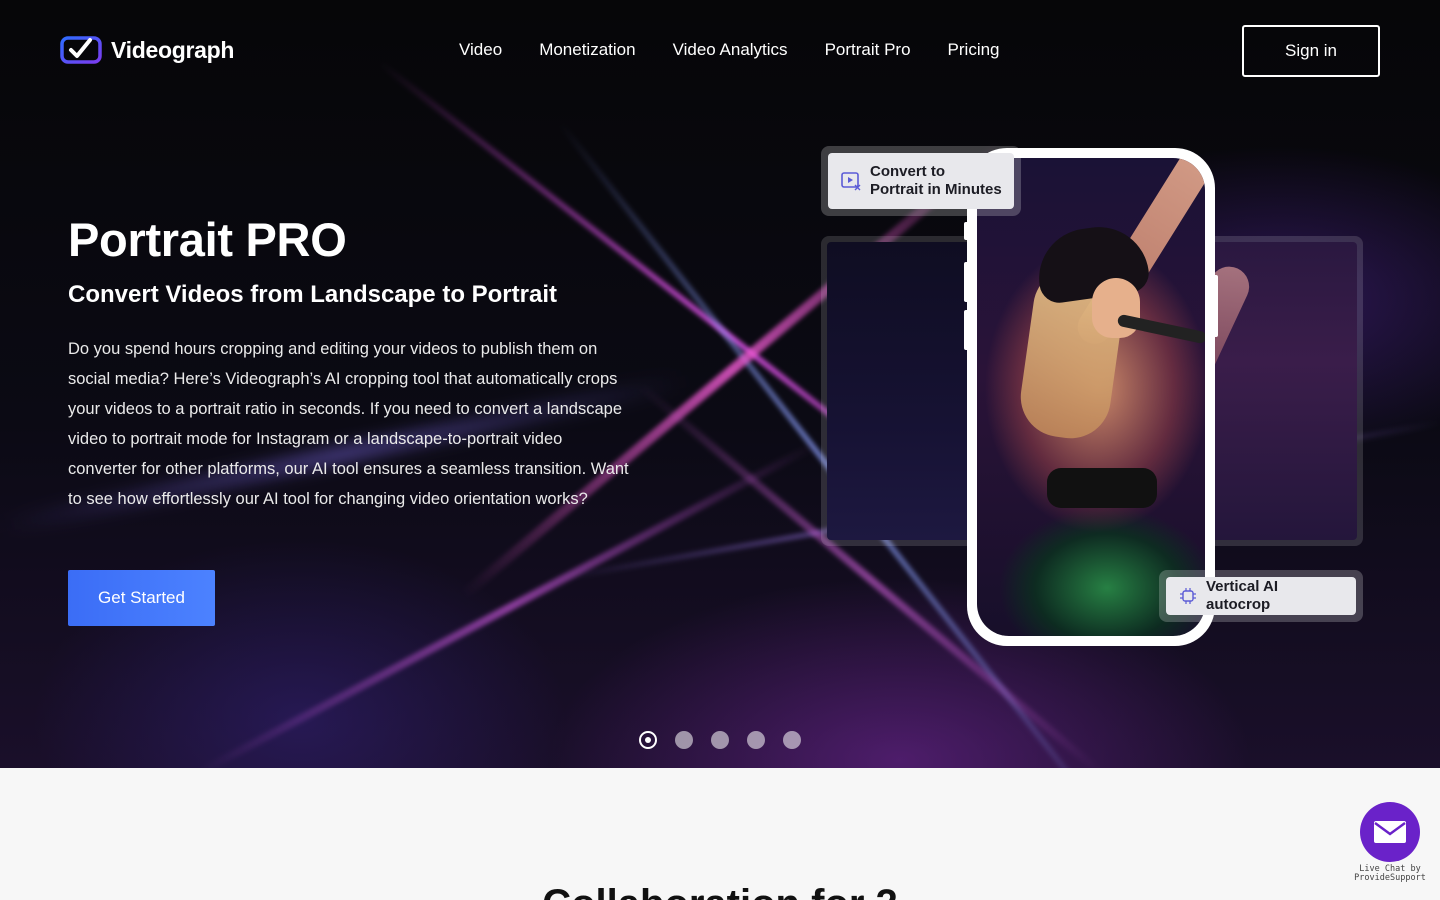 The image size is (1440, 900). What do you see at coordinates (1242, 595) in the screenshot?
I see `autocrop-badge-label: Vertical AI autocrop` at bounding box center [1242, 595].